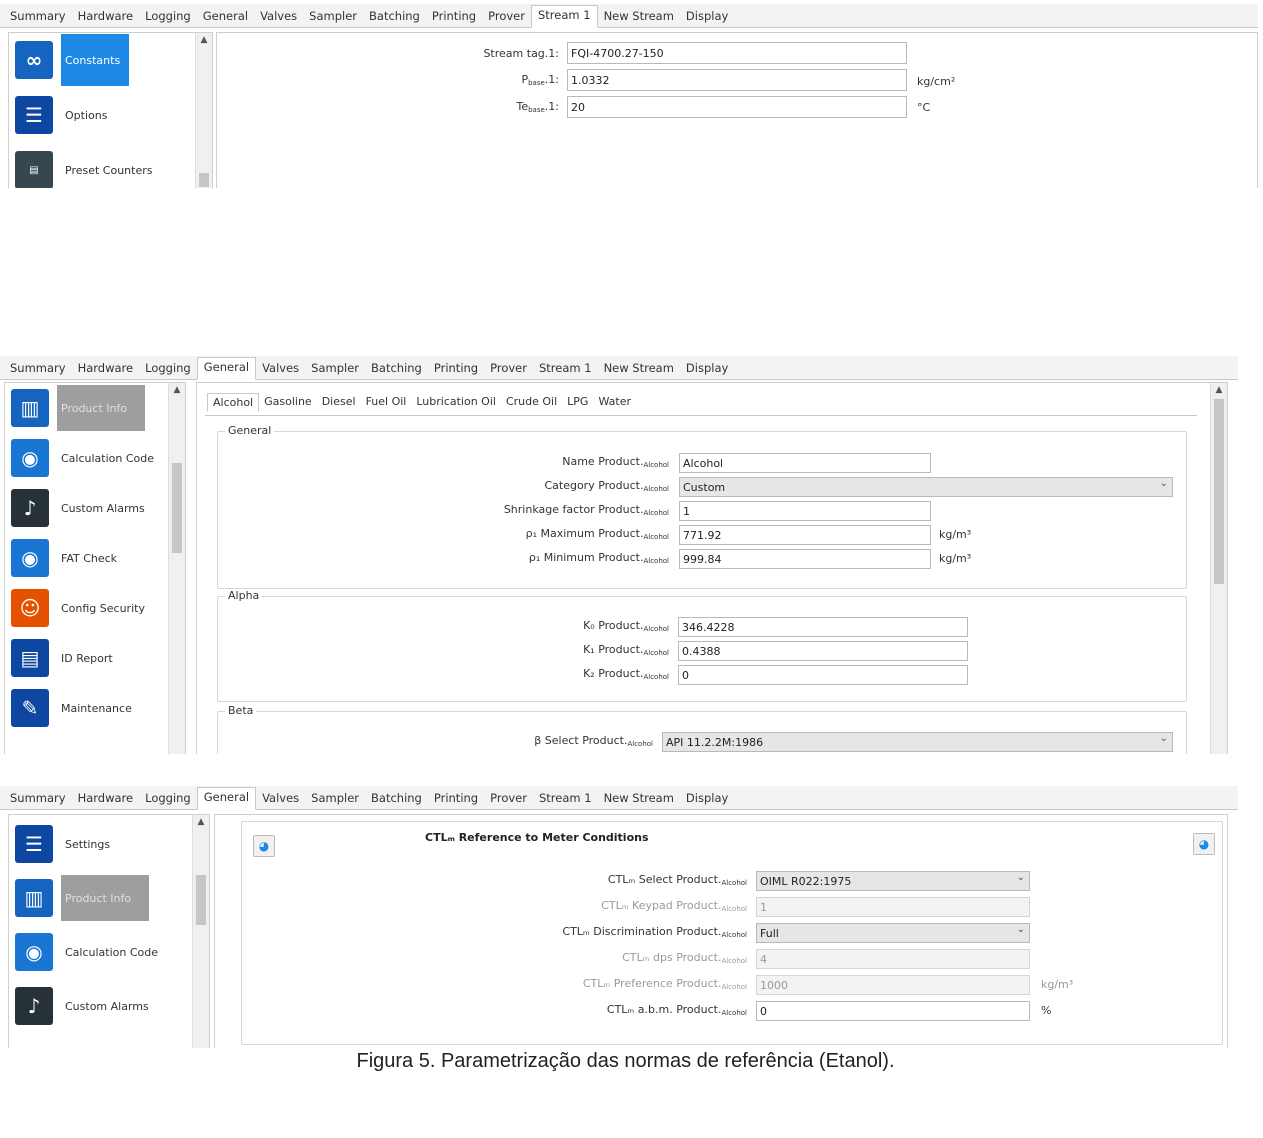  I want to click on pbase-field: 1.0332, so click(737, 80).